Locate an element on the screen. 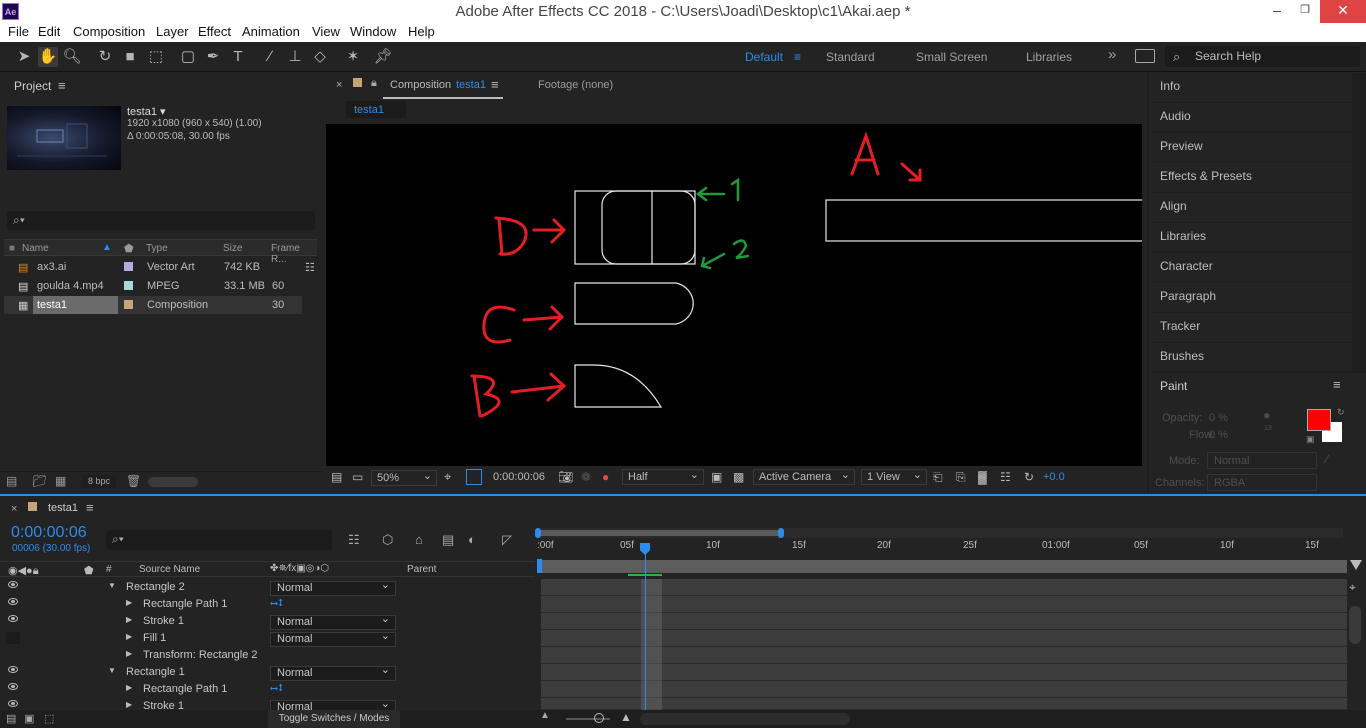 The width and height of the screenshot is (1366, 728). layer-name: Fill 1 is located at coordinates (154, 638).